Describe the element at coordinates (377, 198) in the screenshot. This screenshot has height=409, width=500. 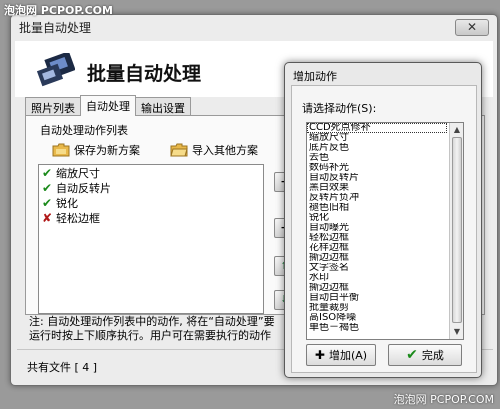
I see `option-item: 反转片负冲` at that location.